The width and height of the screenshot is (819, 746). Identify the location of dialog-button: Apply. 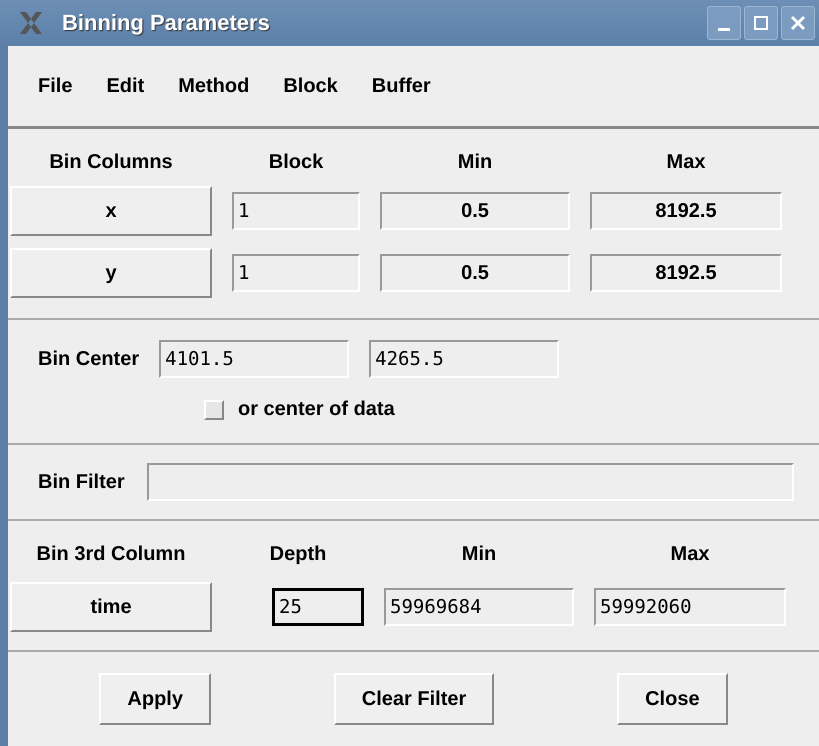
(155, 699).